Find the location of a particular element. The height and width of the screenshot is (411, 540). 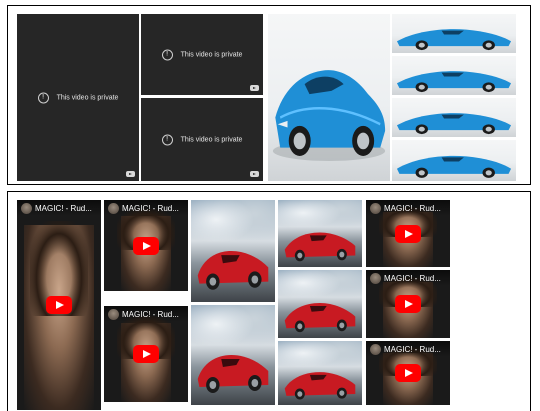

blue-ferrari-image is located at coordinates (329, 97).